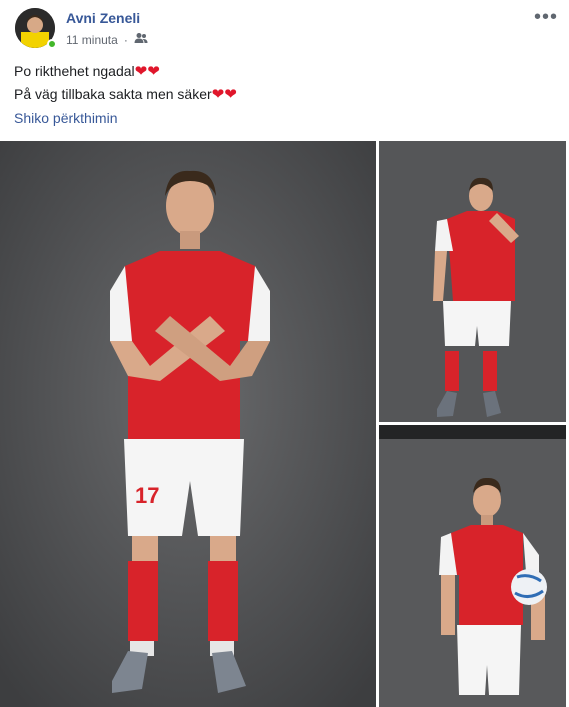 This screenshot has height=707, width=569. I want to click on post-meta: 11 minuta ·, so click(107, 39).